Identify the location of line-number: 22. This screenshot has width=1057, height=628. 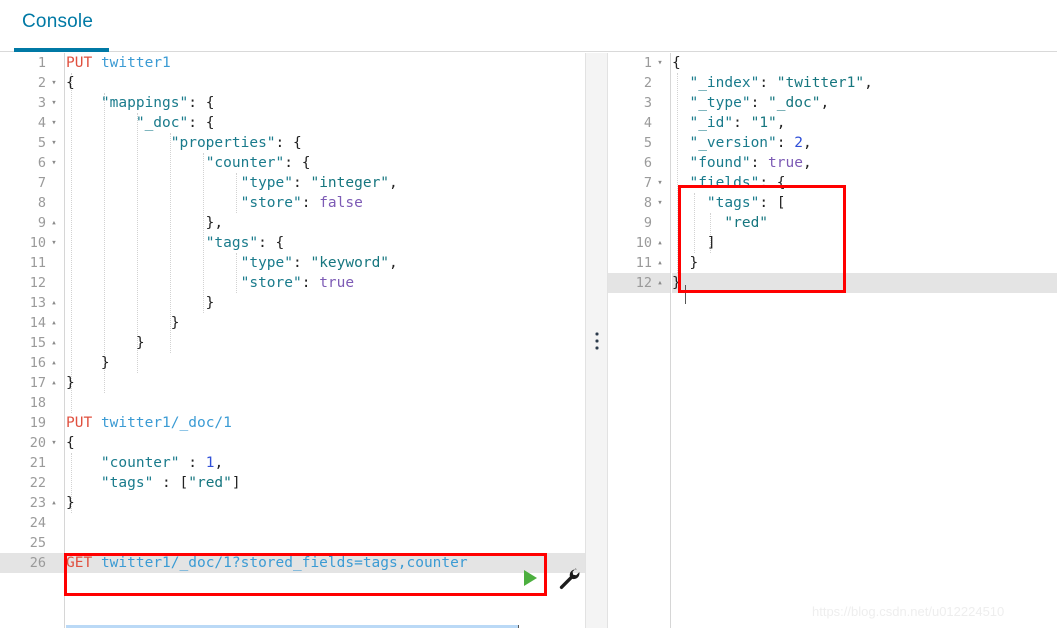
(32, 483).